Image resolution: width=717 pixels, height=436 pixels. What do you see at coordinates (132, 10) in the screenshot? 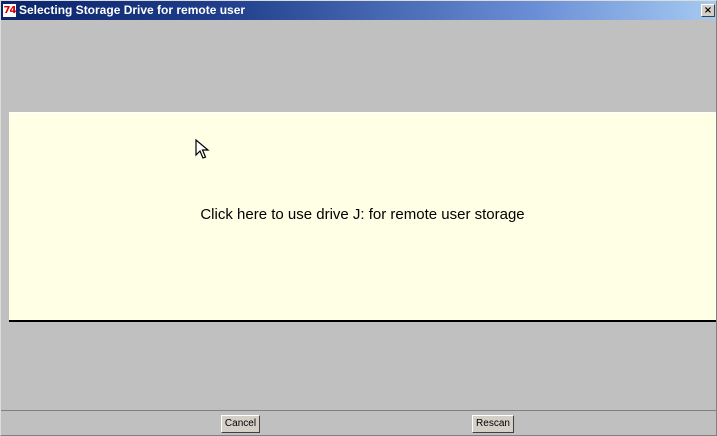
I see `window-title: Selecting Storage Drive for remote user` at bounding box center [132, 10].